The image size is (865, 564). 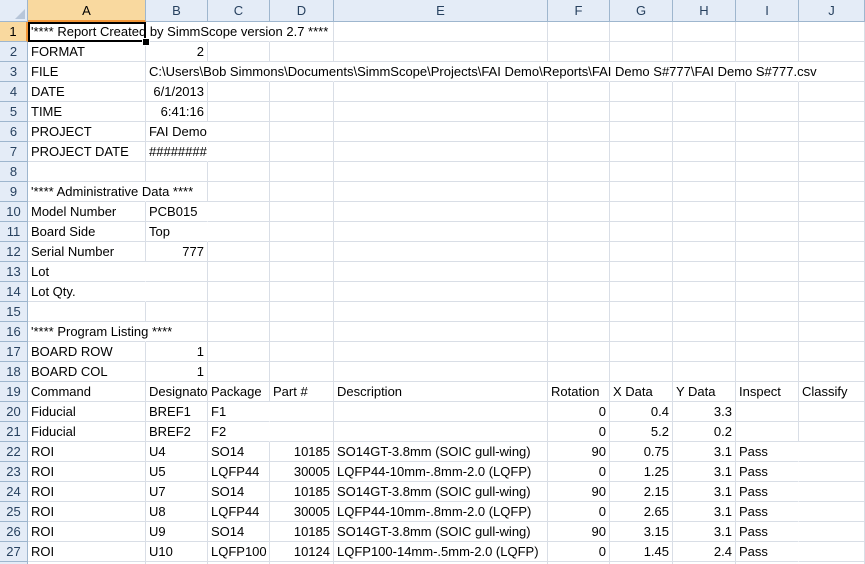 What do you see at coordinates (767, 172) in the screenshot?
I see `cell-i8` at bounding box center [767, 172].